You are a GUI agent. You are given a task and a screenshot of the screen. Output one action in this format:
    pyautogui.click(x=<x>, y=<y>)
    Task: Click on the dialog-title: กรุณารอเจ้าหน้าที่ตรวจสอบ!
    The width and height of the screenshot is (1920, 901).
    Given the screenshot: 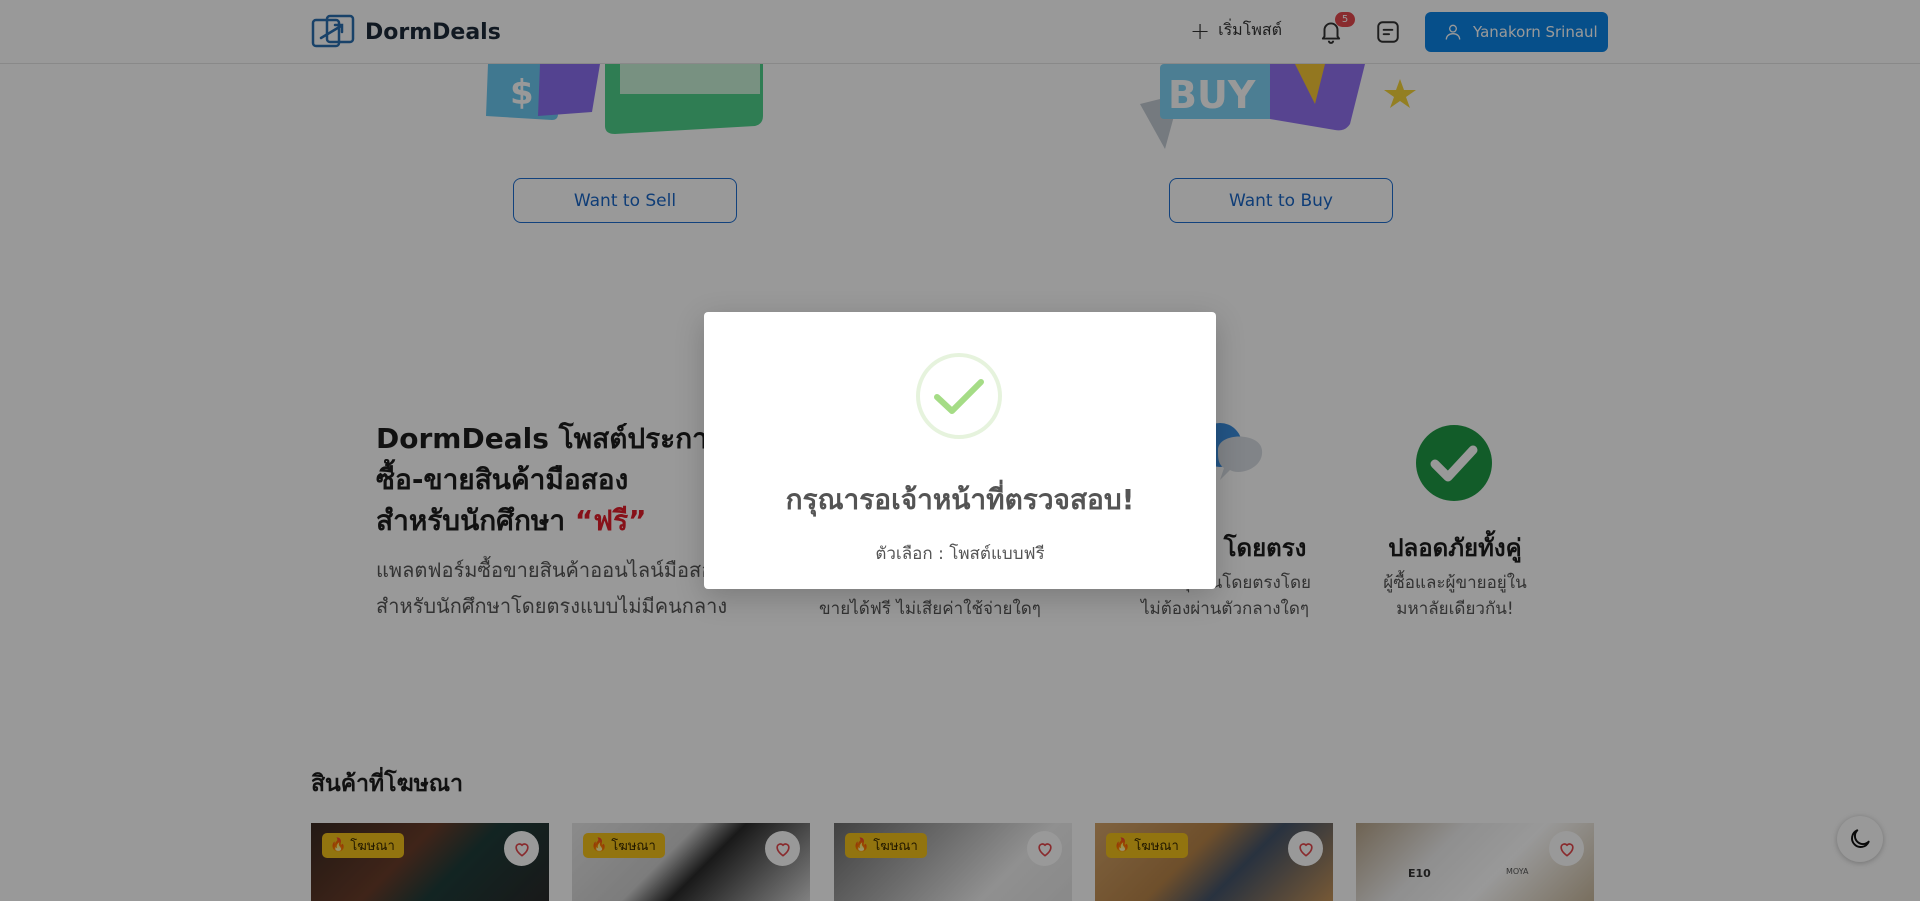 What is the action you would take?
    pyautogui.click(x=960, y=499)
    